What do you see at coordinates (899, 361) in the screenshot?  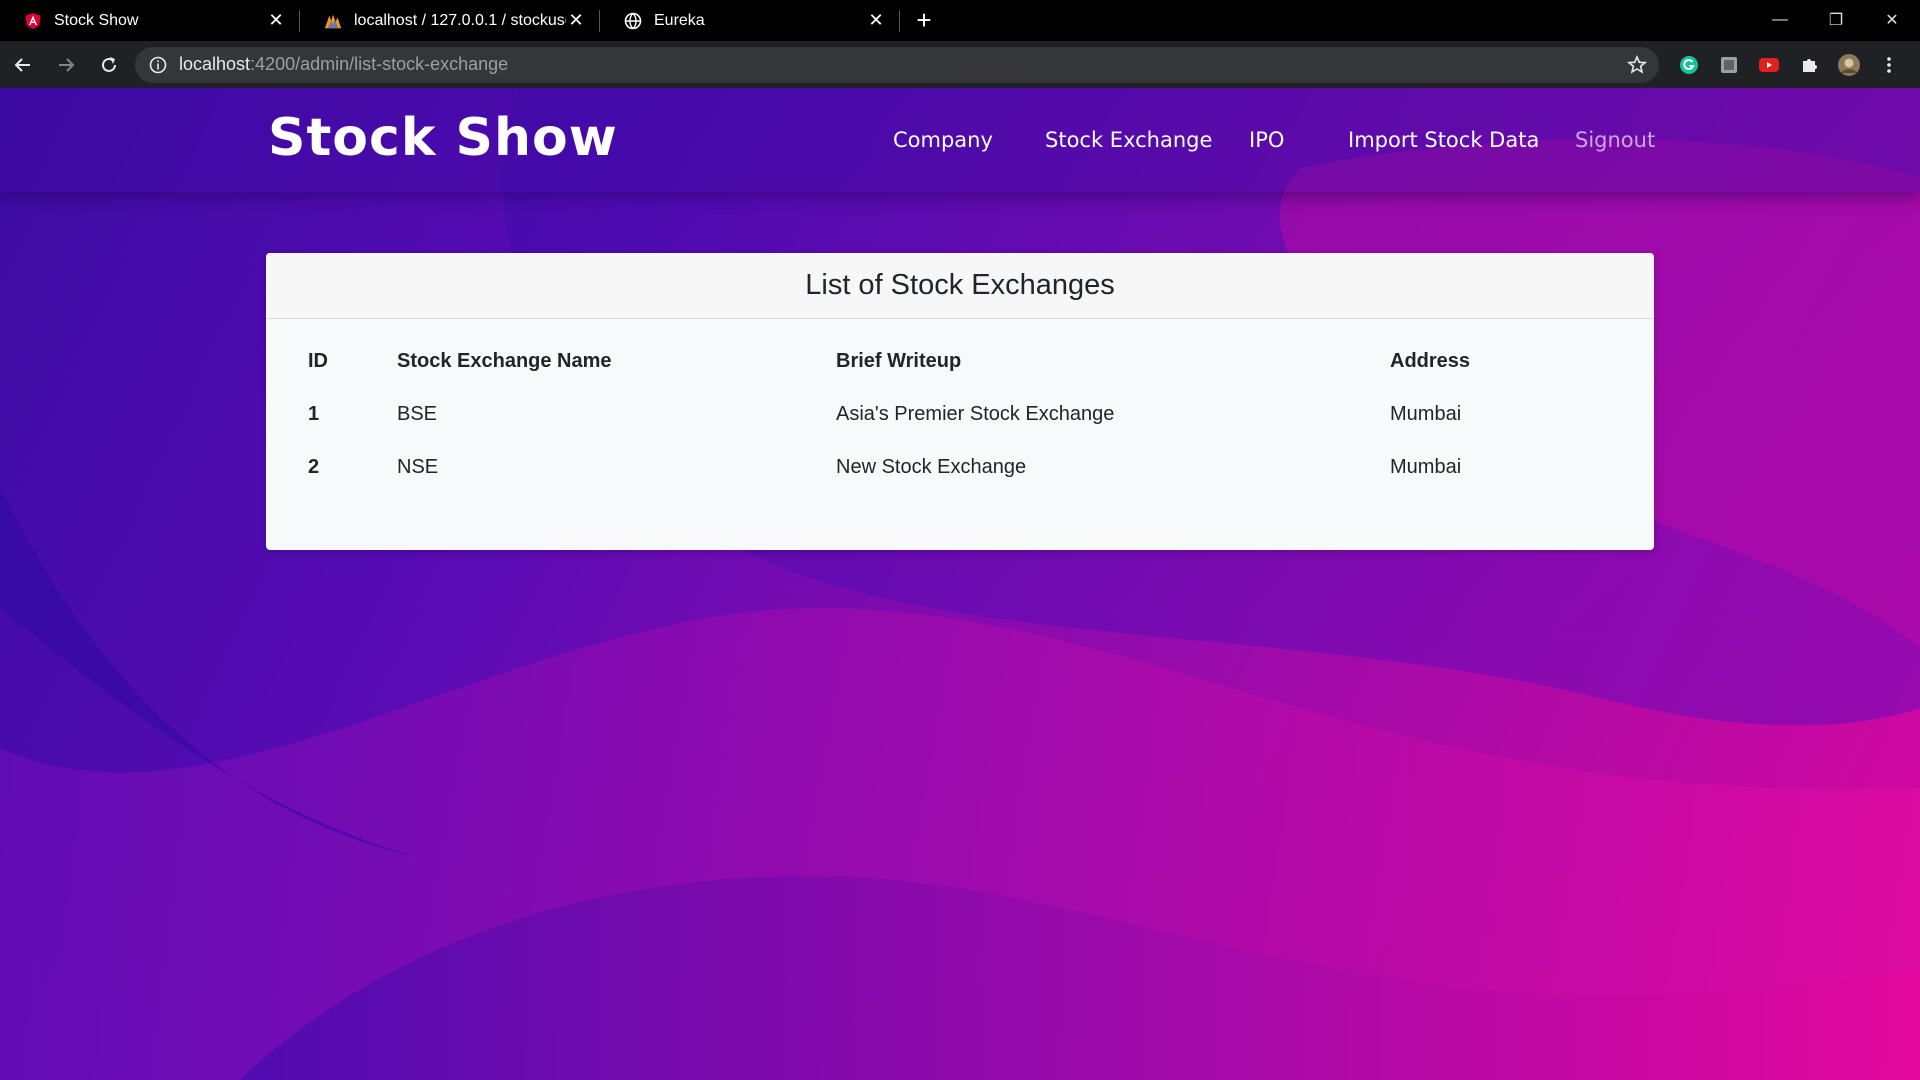 I see `column-header-writeup: Brief Writeup` at bounding box center [899, 361].